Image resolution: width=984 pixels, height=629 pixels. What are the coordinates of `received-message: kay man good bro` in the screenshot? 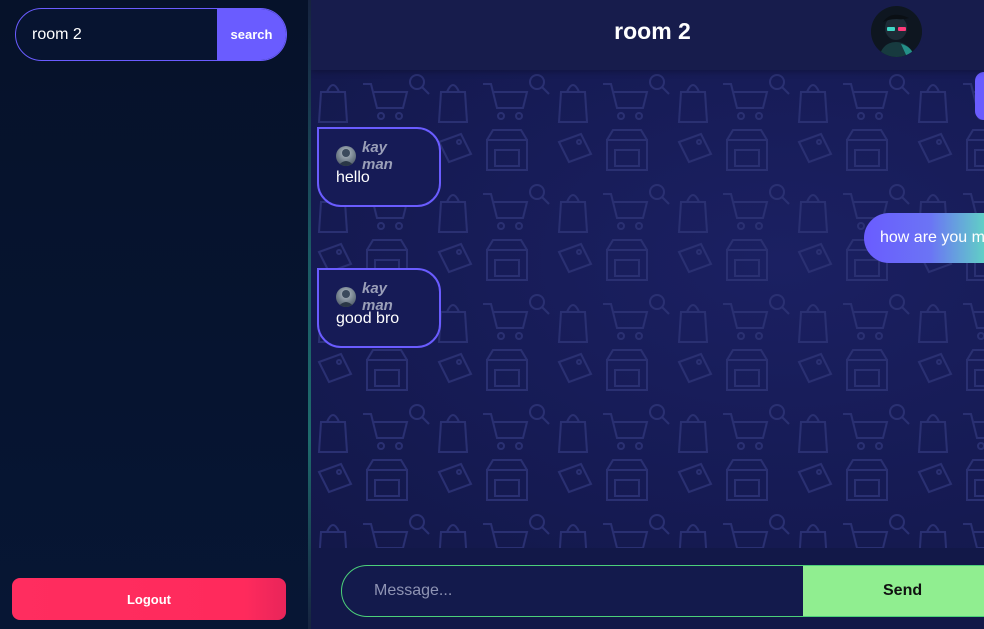 It's located at (379, 308).